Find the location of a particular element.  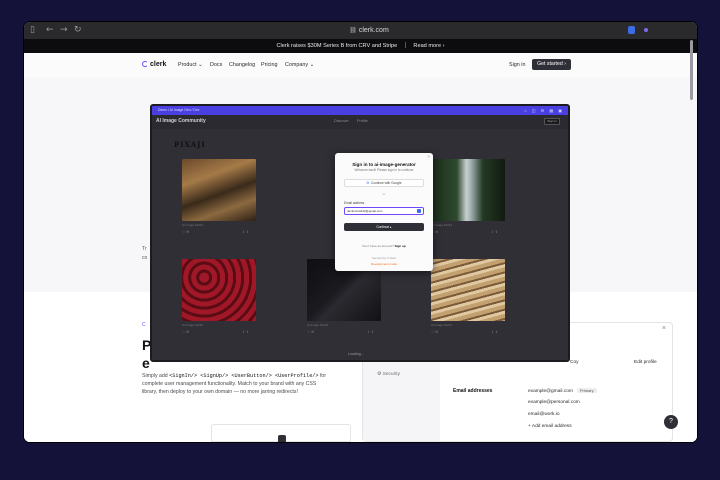

nav-product: Product ⌄ is located at coordinates (190, 65).